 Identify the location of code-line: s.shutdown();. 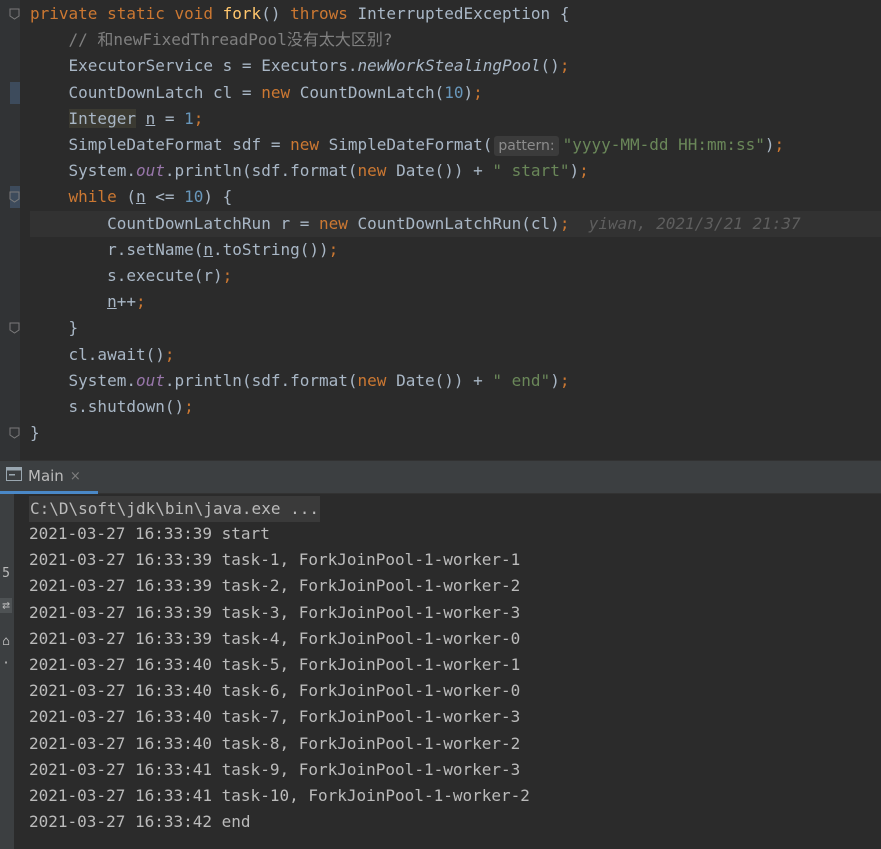
(455, 407).